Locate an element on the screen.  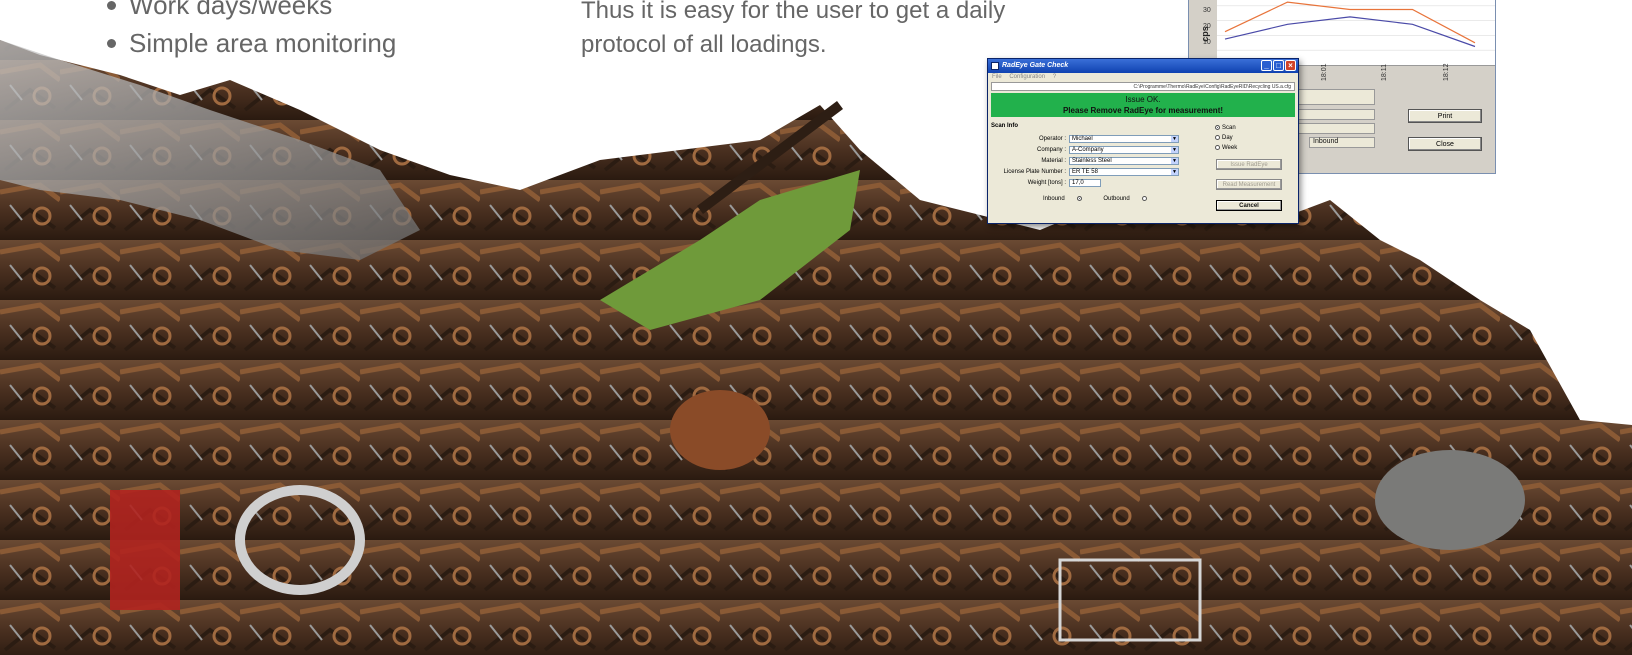
y-tick-label: 10 is located at coordinates (1207, 42).